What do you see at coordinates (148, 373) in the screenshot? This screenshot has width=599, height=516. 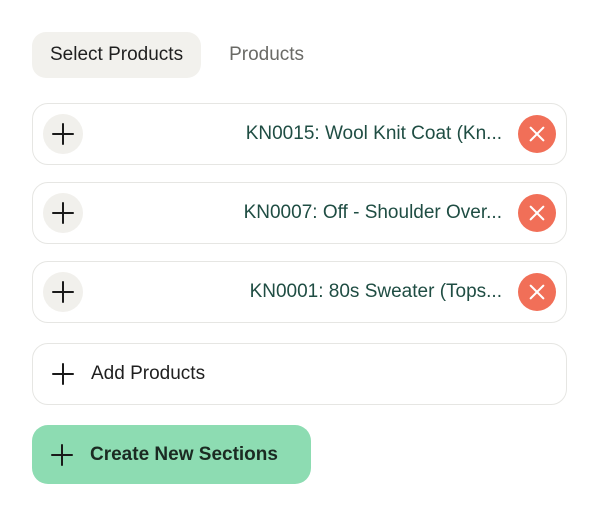 I see `add-products-label: Add Products` at bounding box center [148, 373].